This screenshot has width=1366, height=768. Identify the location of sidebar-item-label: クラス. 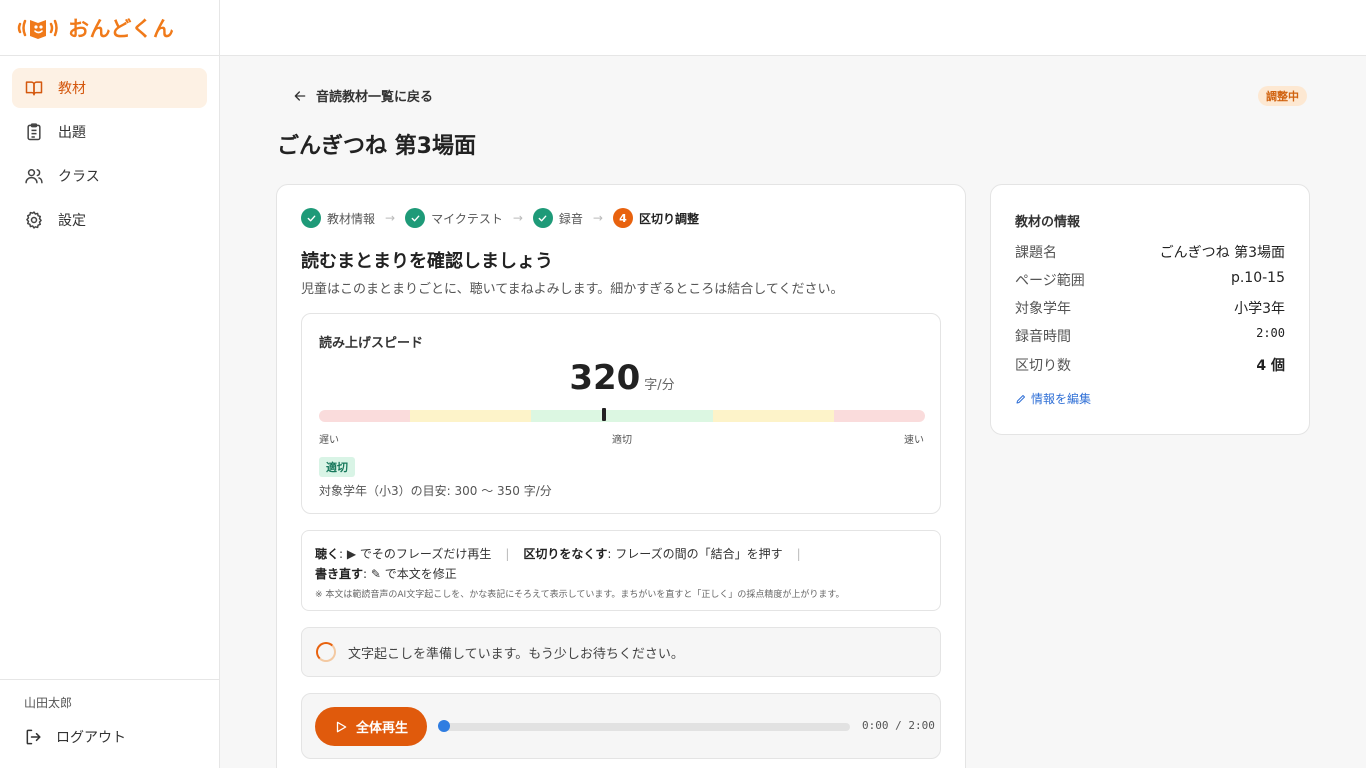
(79, 177).